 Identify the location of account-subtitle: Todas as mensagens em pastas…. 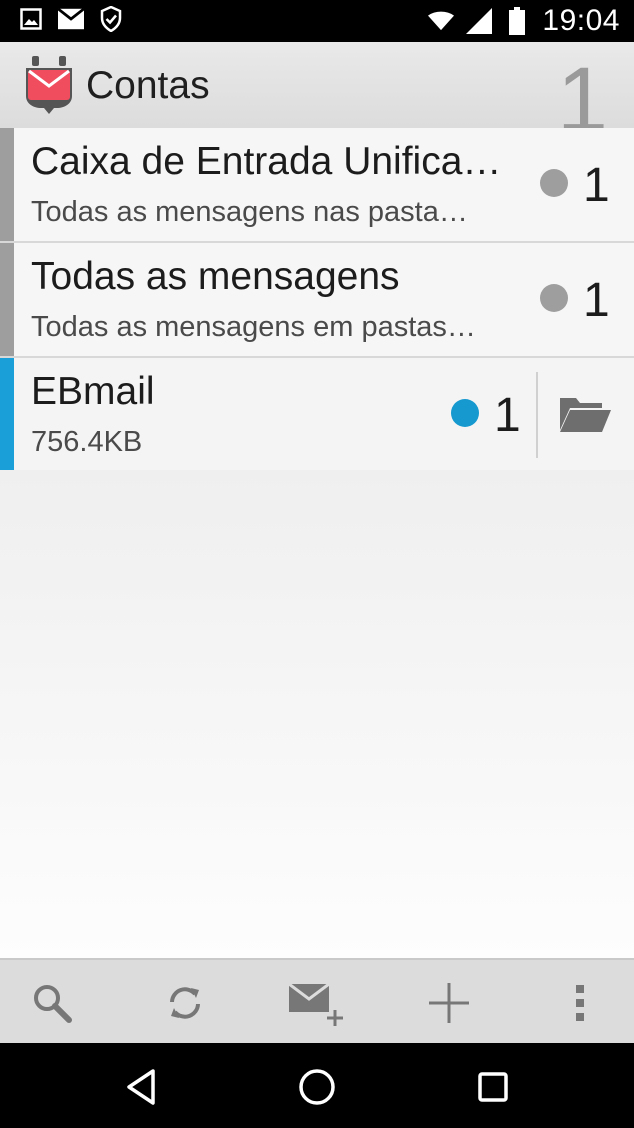
(253, 327).